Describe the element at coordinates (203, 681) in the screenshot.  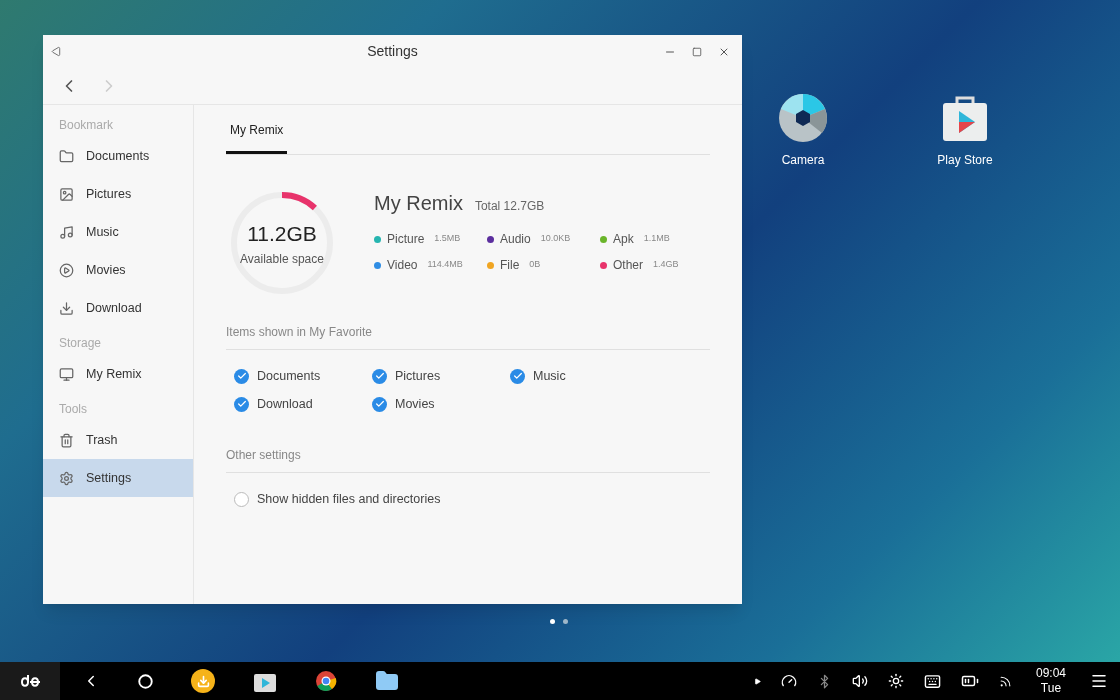
I see `download-app-icon` at that location.